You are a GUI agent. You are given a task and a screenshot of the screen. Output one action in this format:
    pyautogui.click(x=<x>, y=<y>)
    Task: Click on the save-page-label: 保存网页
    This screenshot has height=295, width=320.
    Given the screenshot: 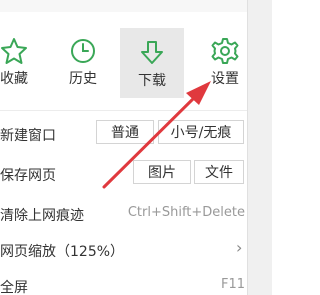 What is the action you would take?
    pyautogui.click(x=28, y=176)
    